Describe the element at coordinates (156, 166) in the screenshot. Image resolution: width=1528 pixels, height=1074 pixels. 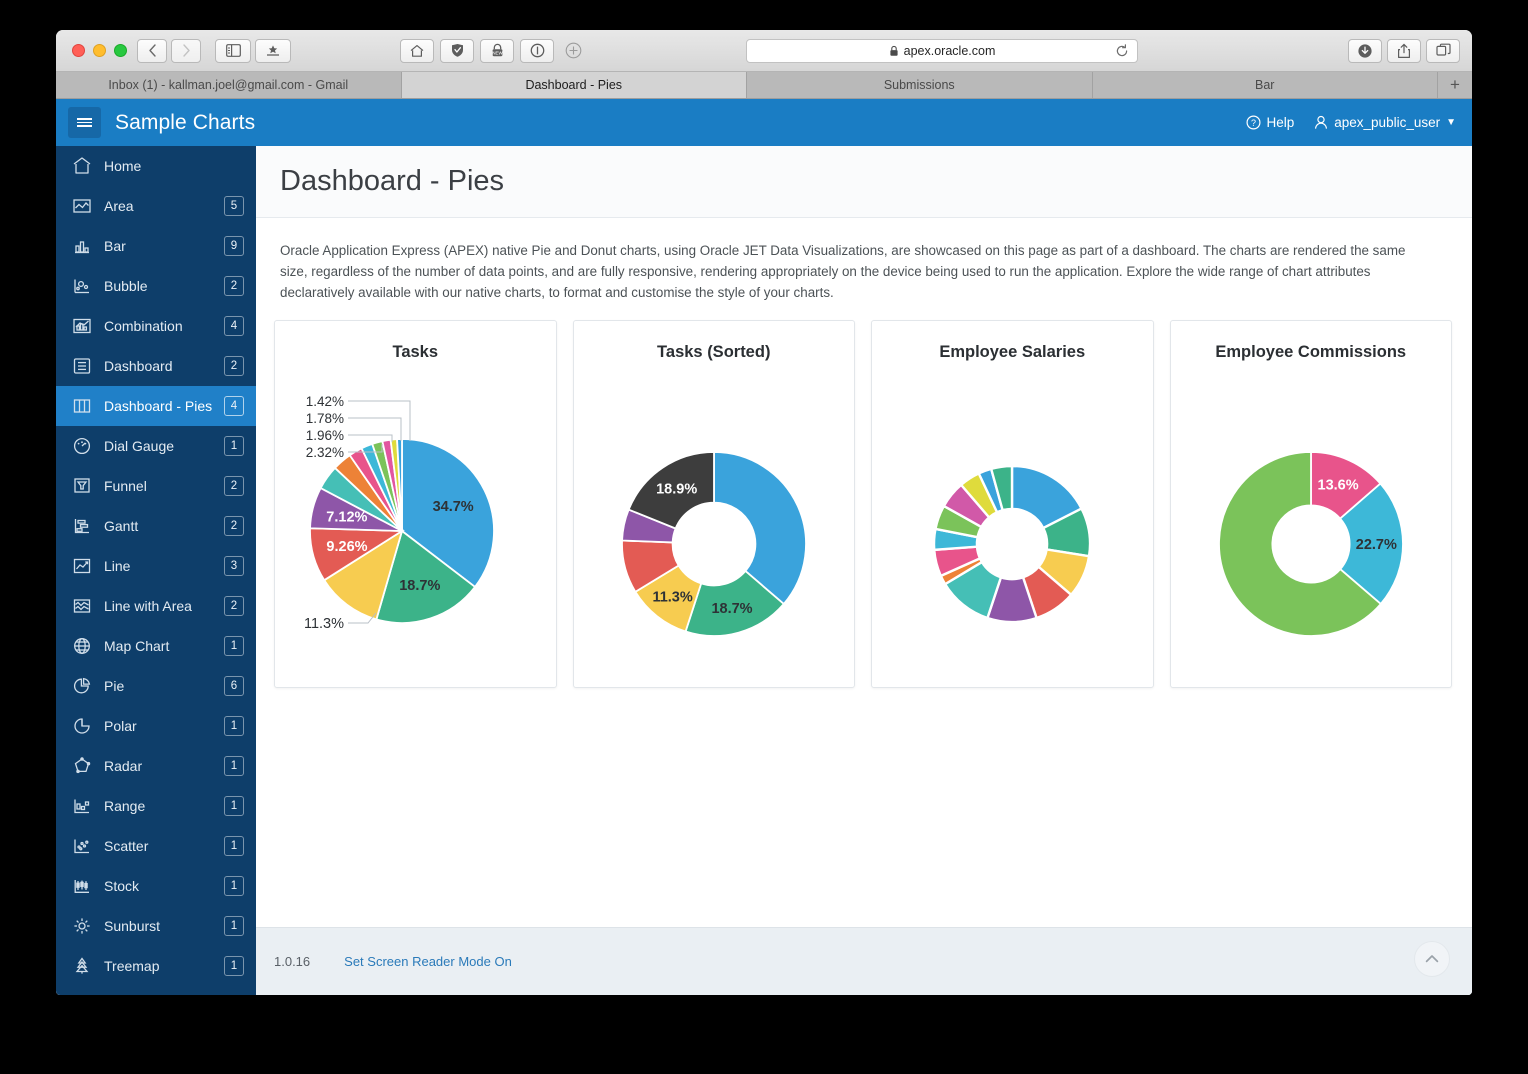
I see `sidebar-item-home: Home` at that location.